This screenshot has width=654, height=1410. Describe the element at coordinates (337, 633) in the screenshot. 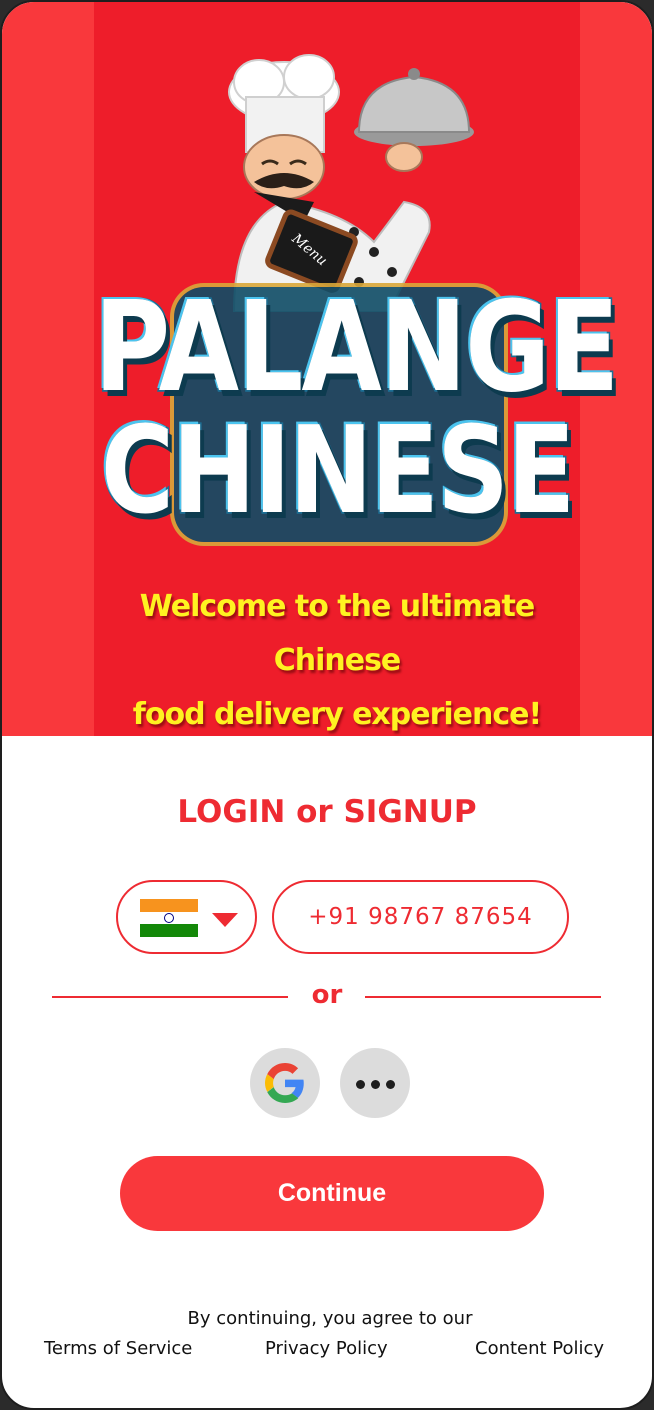

I see `welcome-line1: Welcome to the ultimate Chinese` at that location.